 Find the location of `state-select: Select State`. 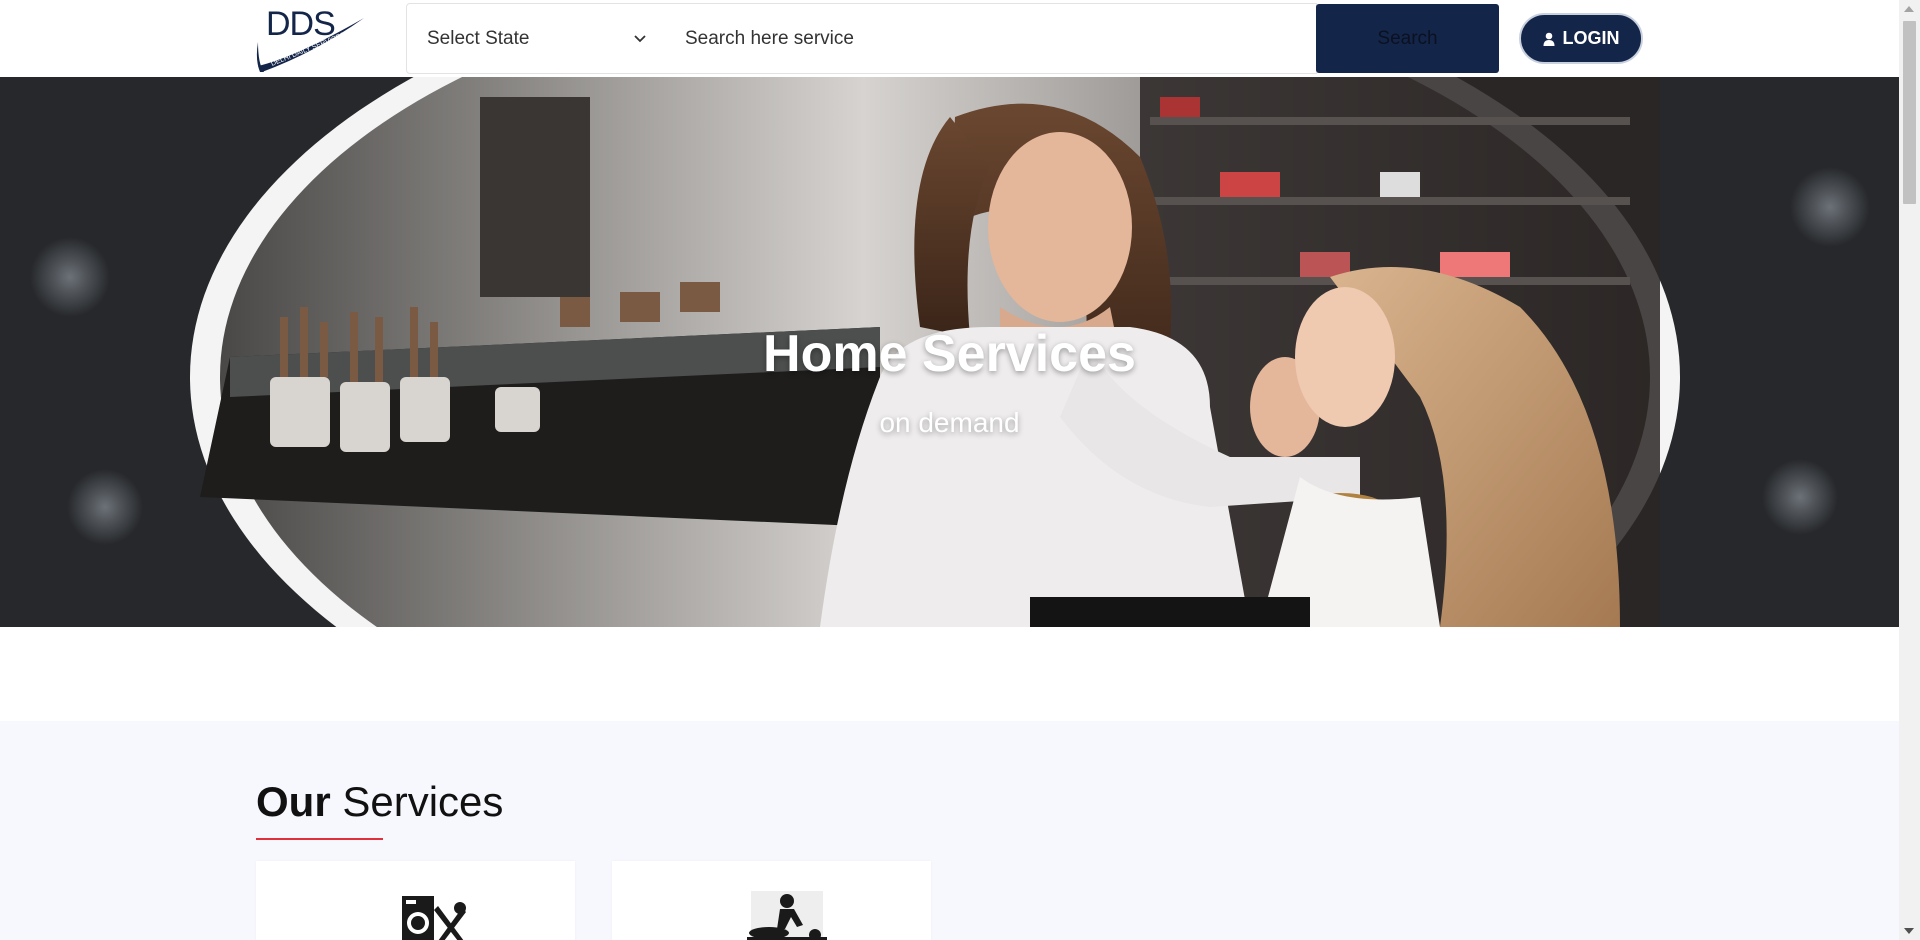

state-select: Select State is located at coordinates (536, 38).